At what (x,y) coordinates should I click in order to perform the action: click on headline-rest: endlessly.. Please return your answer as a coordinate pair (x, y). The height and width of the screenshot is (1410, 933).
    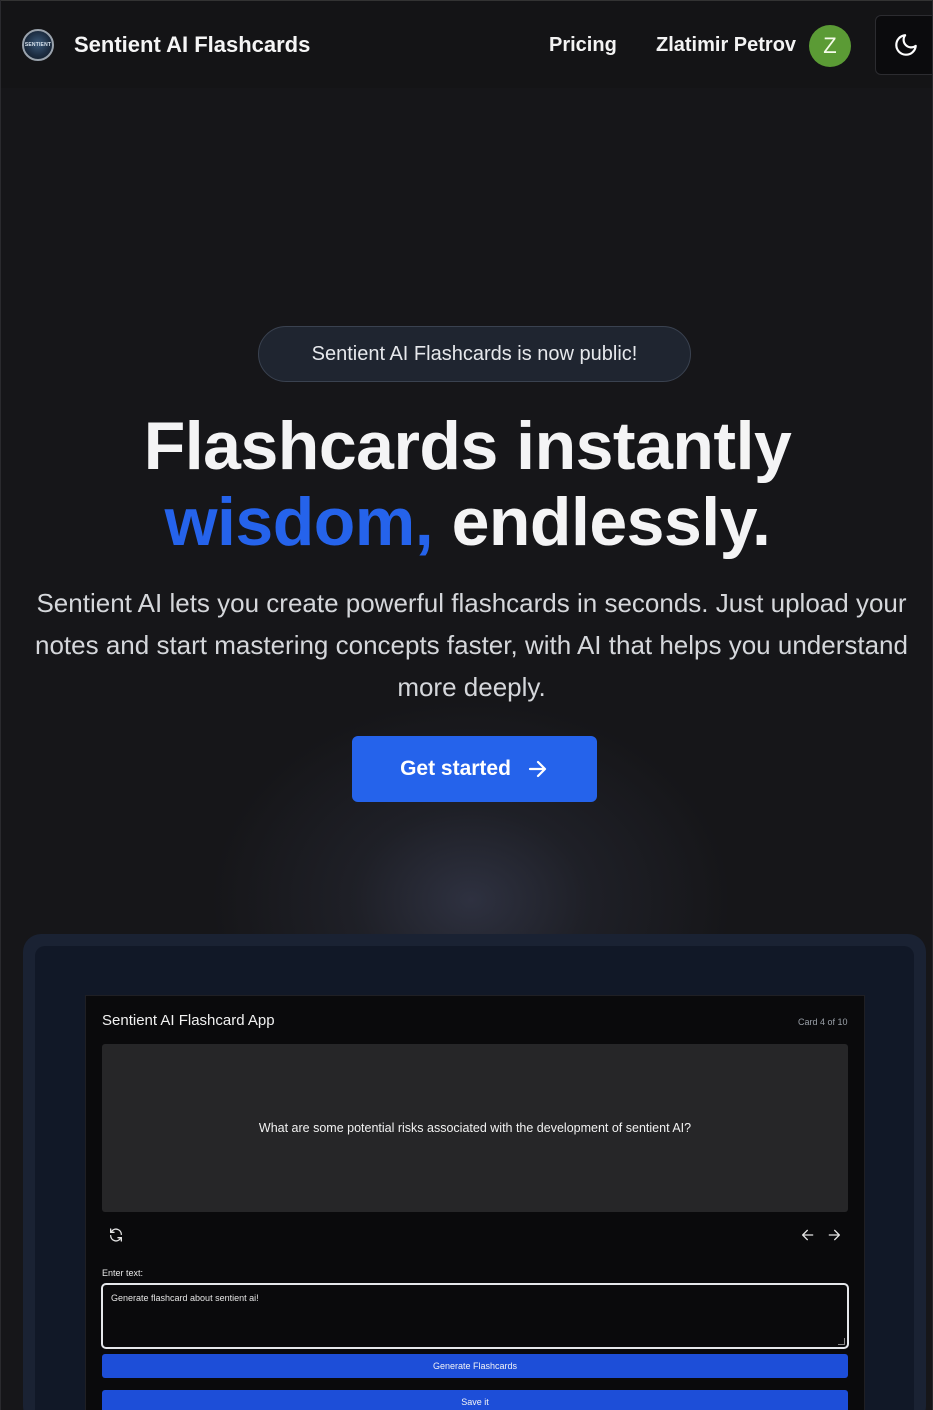
    Looking at the image, I should click on (602, 522).